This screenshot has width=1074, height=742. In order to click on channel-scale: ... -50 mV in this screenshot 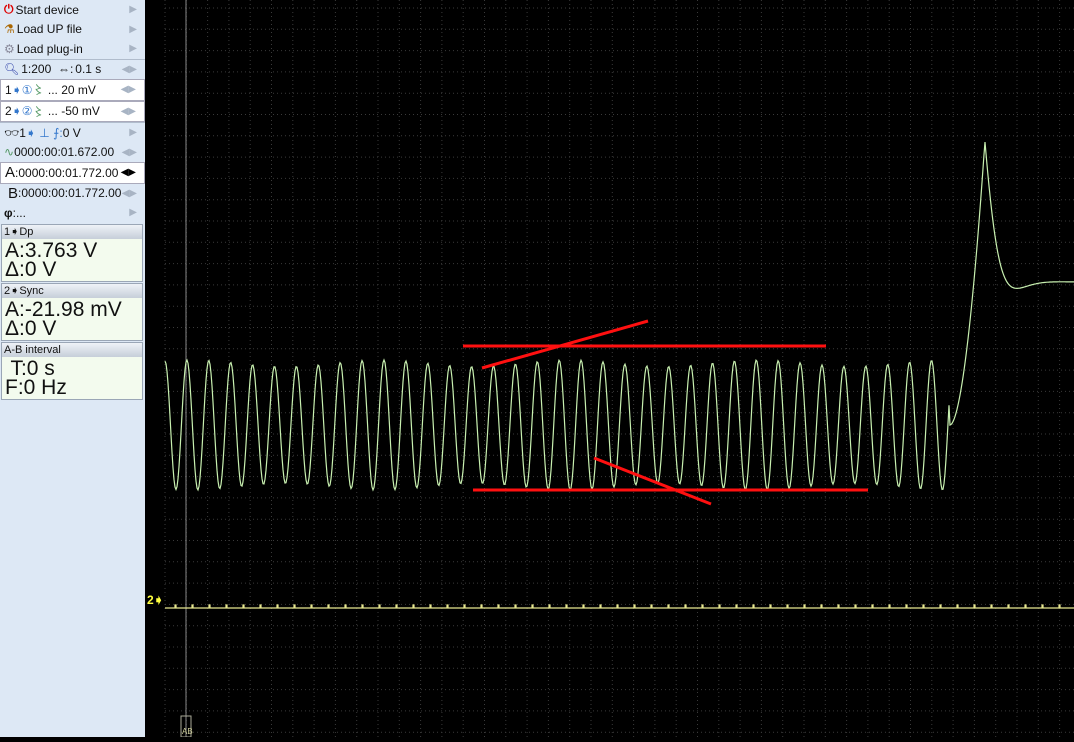, I will do `click(73, 111)`.